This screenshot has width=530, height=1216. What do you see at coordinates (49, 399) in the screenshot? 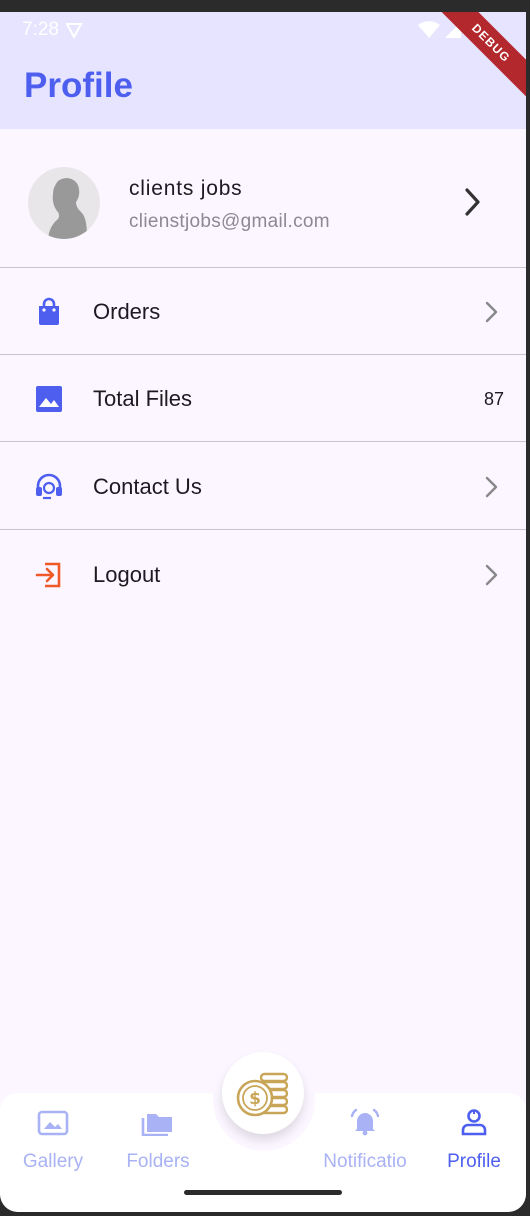
I see `image-icon` at bounding box center [49, 399].